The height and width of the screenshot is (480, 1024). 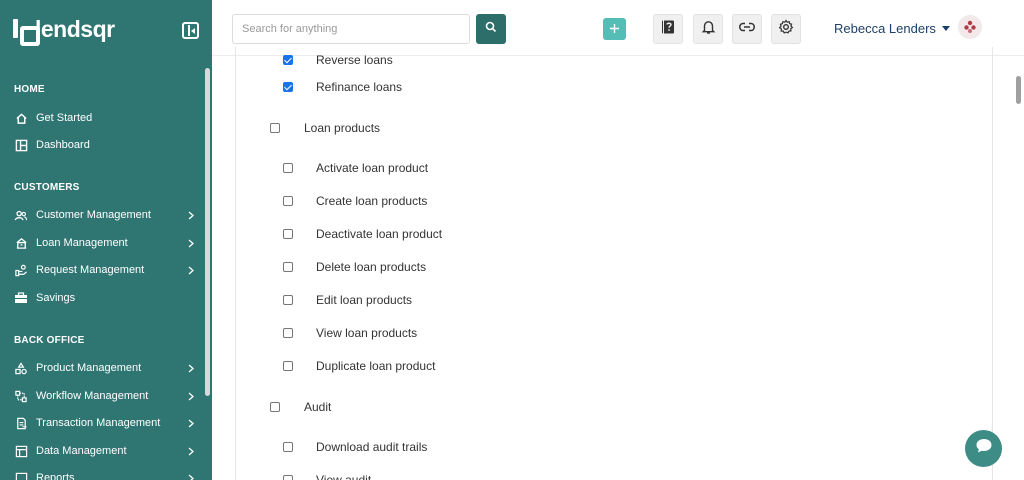 I want to click on permission-group: Loan products, so click(x=325, y=128).